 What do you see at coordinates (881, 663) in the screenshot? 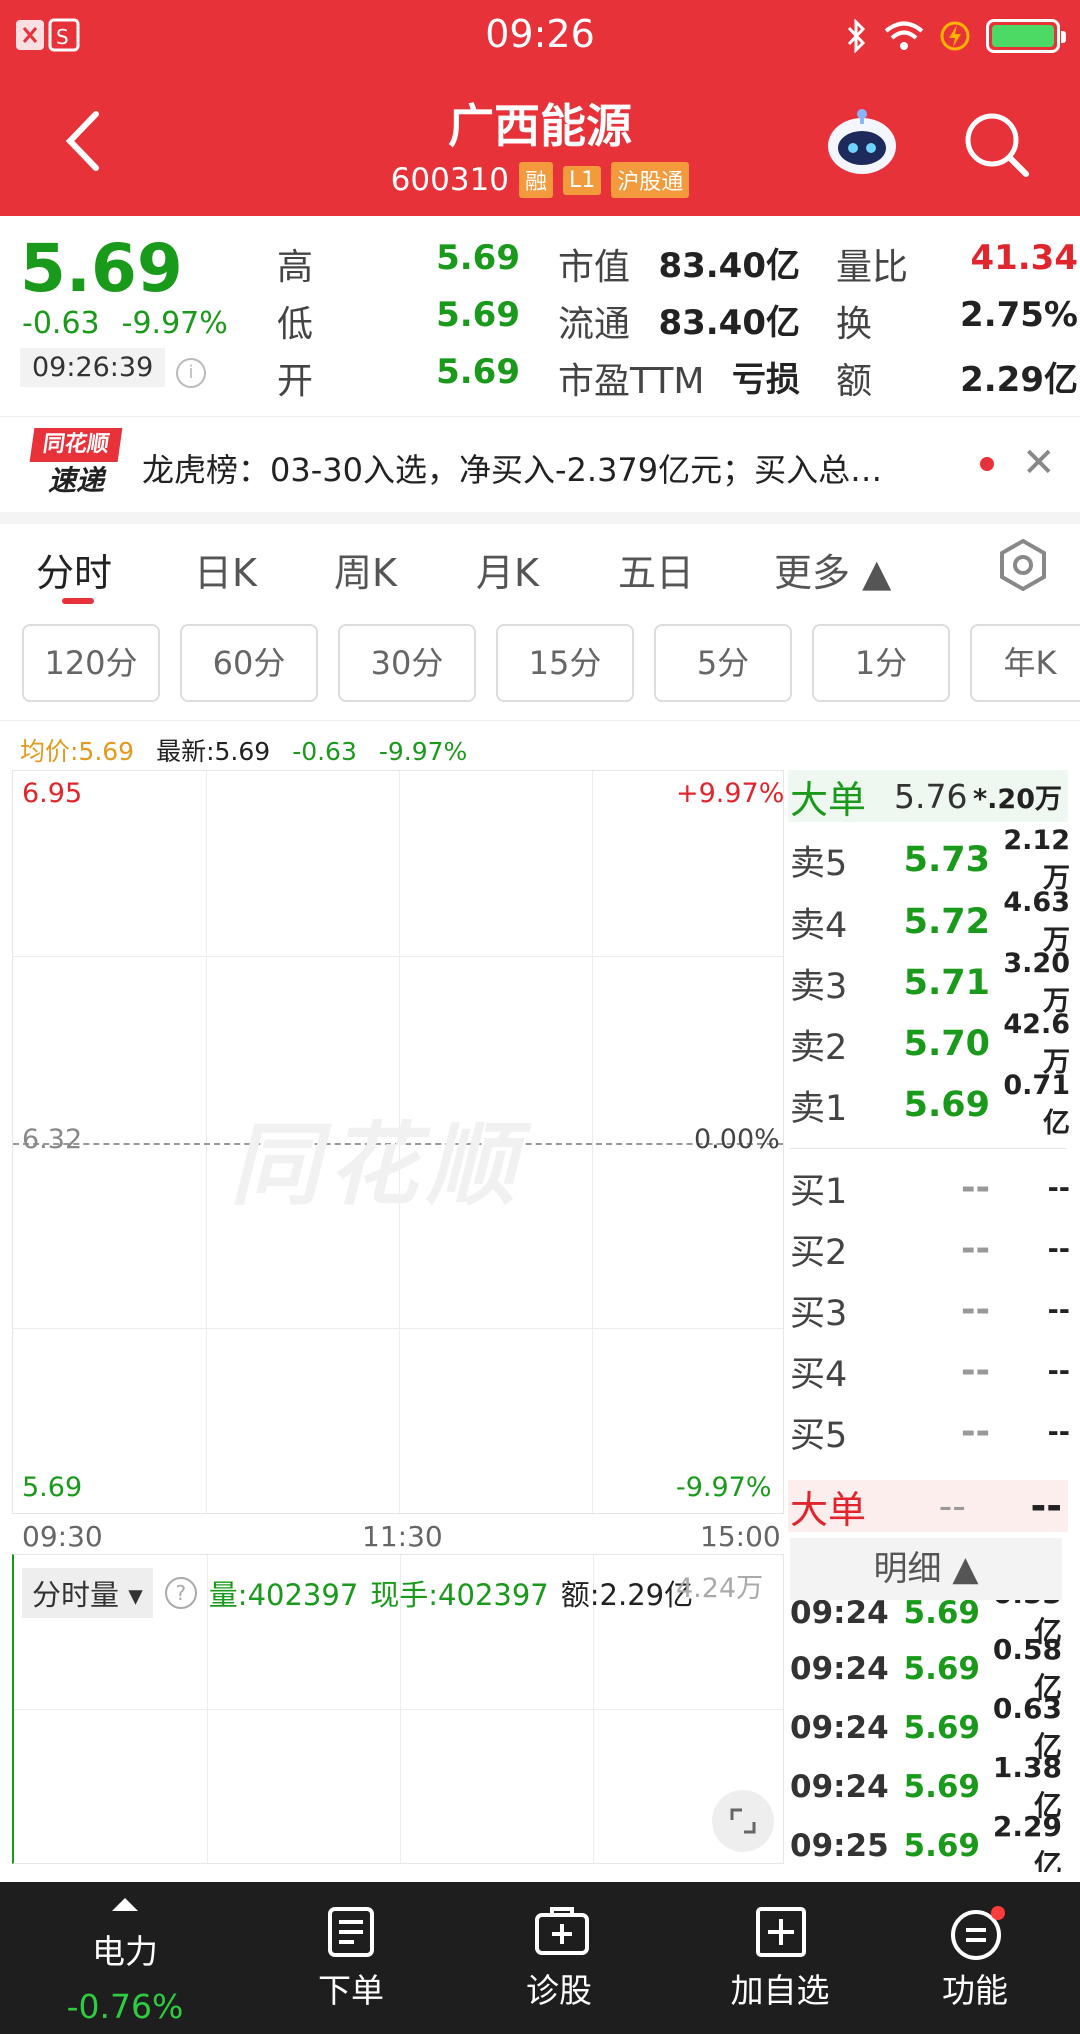
I see `period-1min: 1分` at bounding box center [881, 663].